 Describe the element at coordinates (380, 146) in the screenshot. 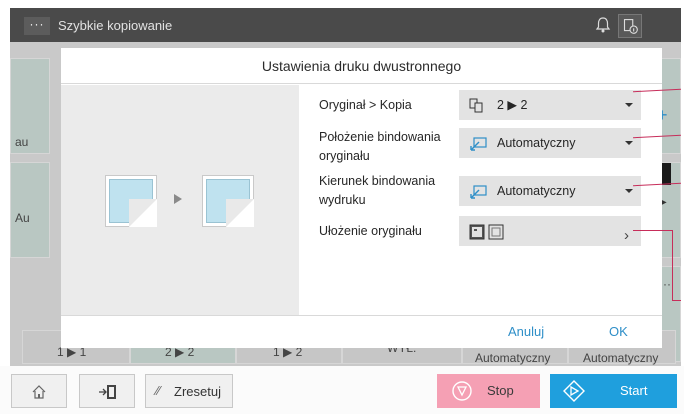

I see `original-binding-position-label: Położenie bindowania oryginału` at that location.